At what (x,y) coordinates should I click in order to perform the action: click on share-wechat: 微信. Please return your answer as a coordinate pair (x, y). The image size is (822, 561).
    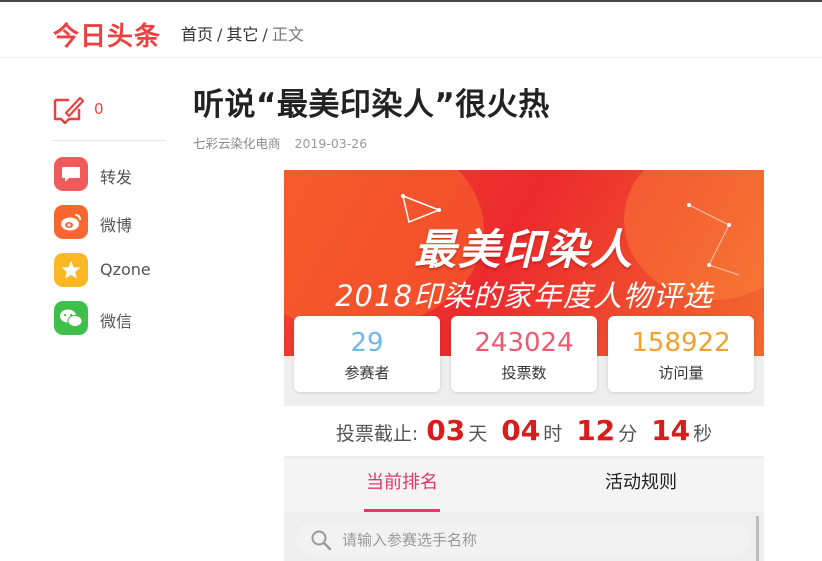
    Looking at the image, I should click on (109, 319).